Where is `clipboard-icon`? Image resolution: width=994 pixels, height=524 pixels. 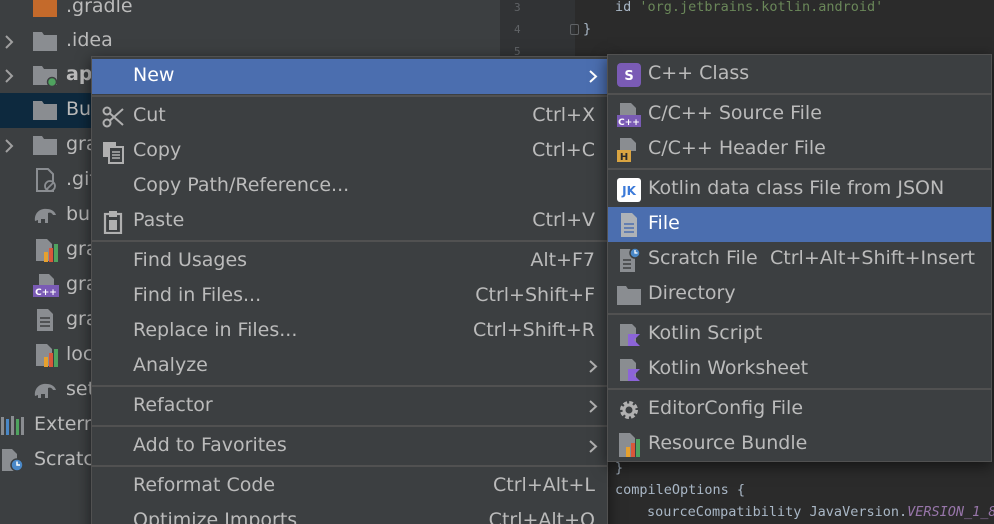 clipboard-icon is located at coordinates (113, 222).